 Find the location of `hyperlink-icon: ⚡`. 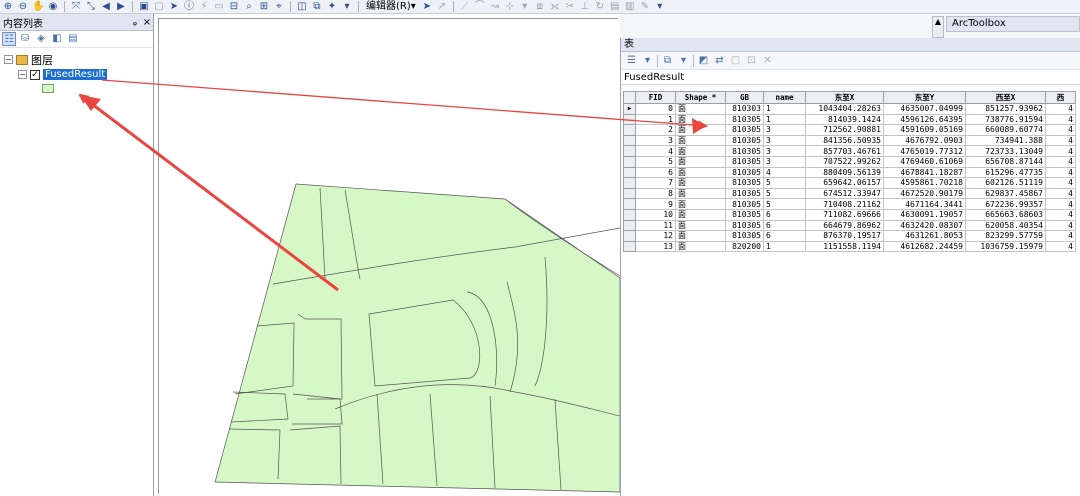

hyperlink-icon: ⚡ is located at coordinates (204, 7).